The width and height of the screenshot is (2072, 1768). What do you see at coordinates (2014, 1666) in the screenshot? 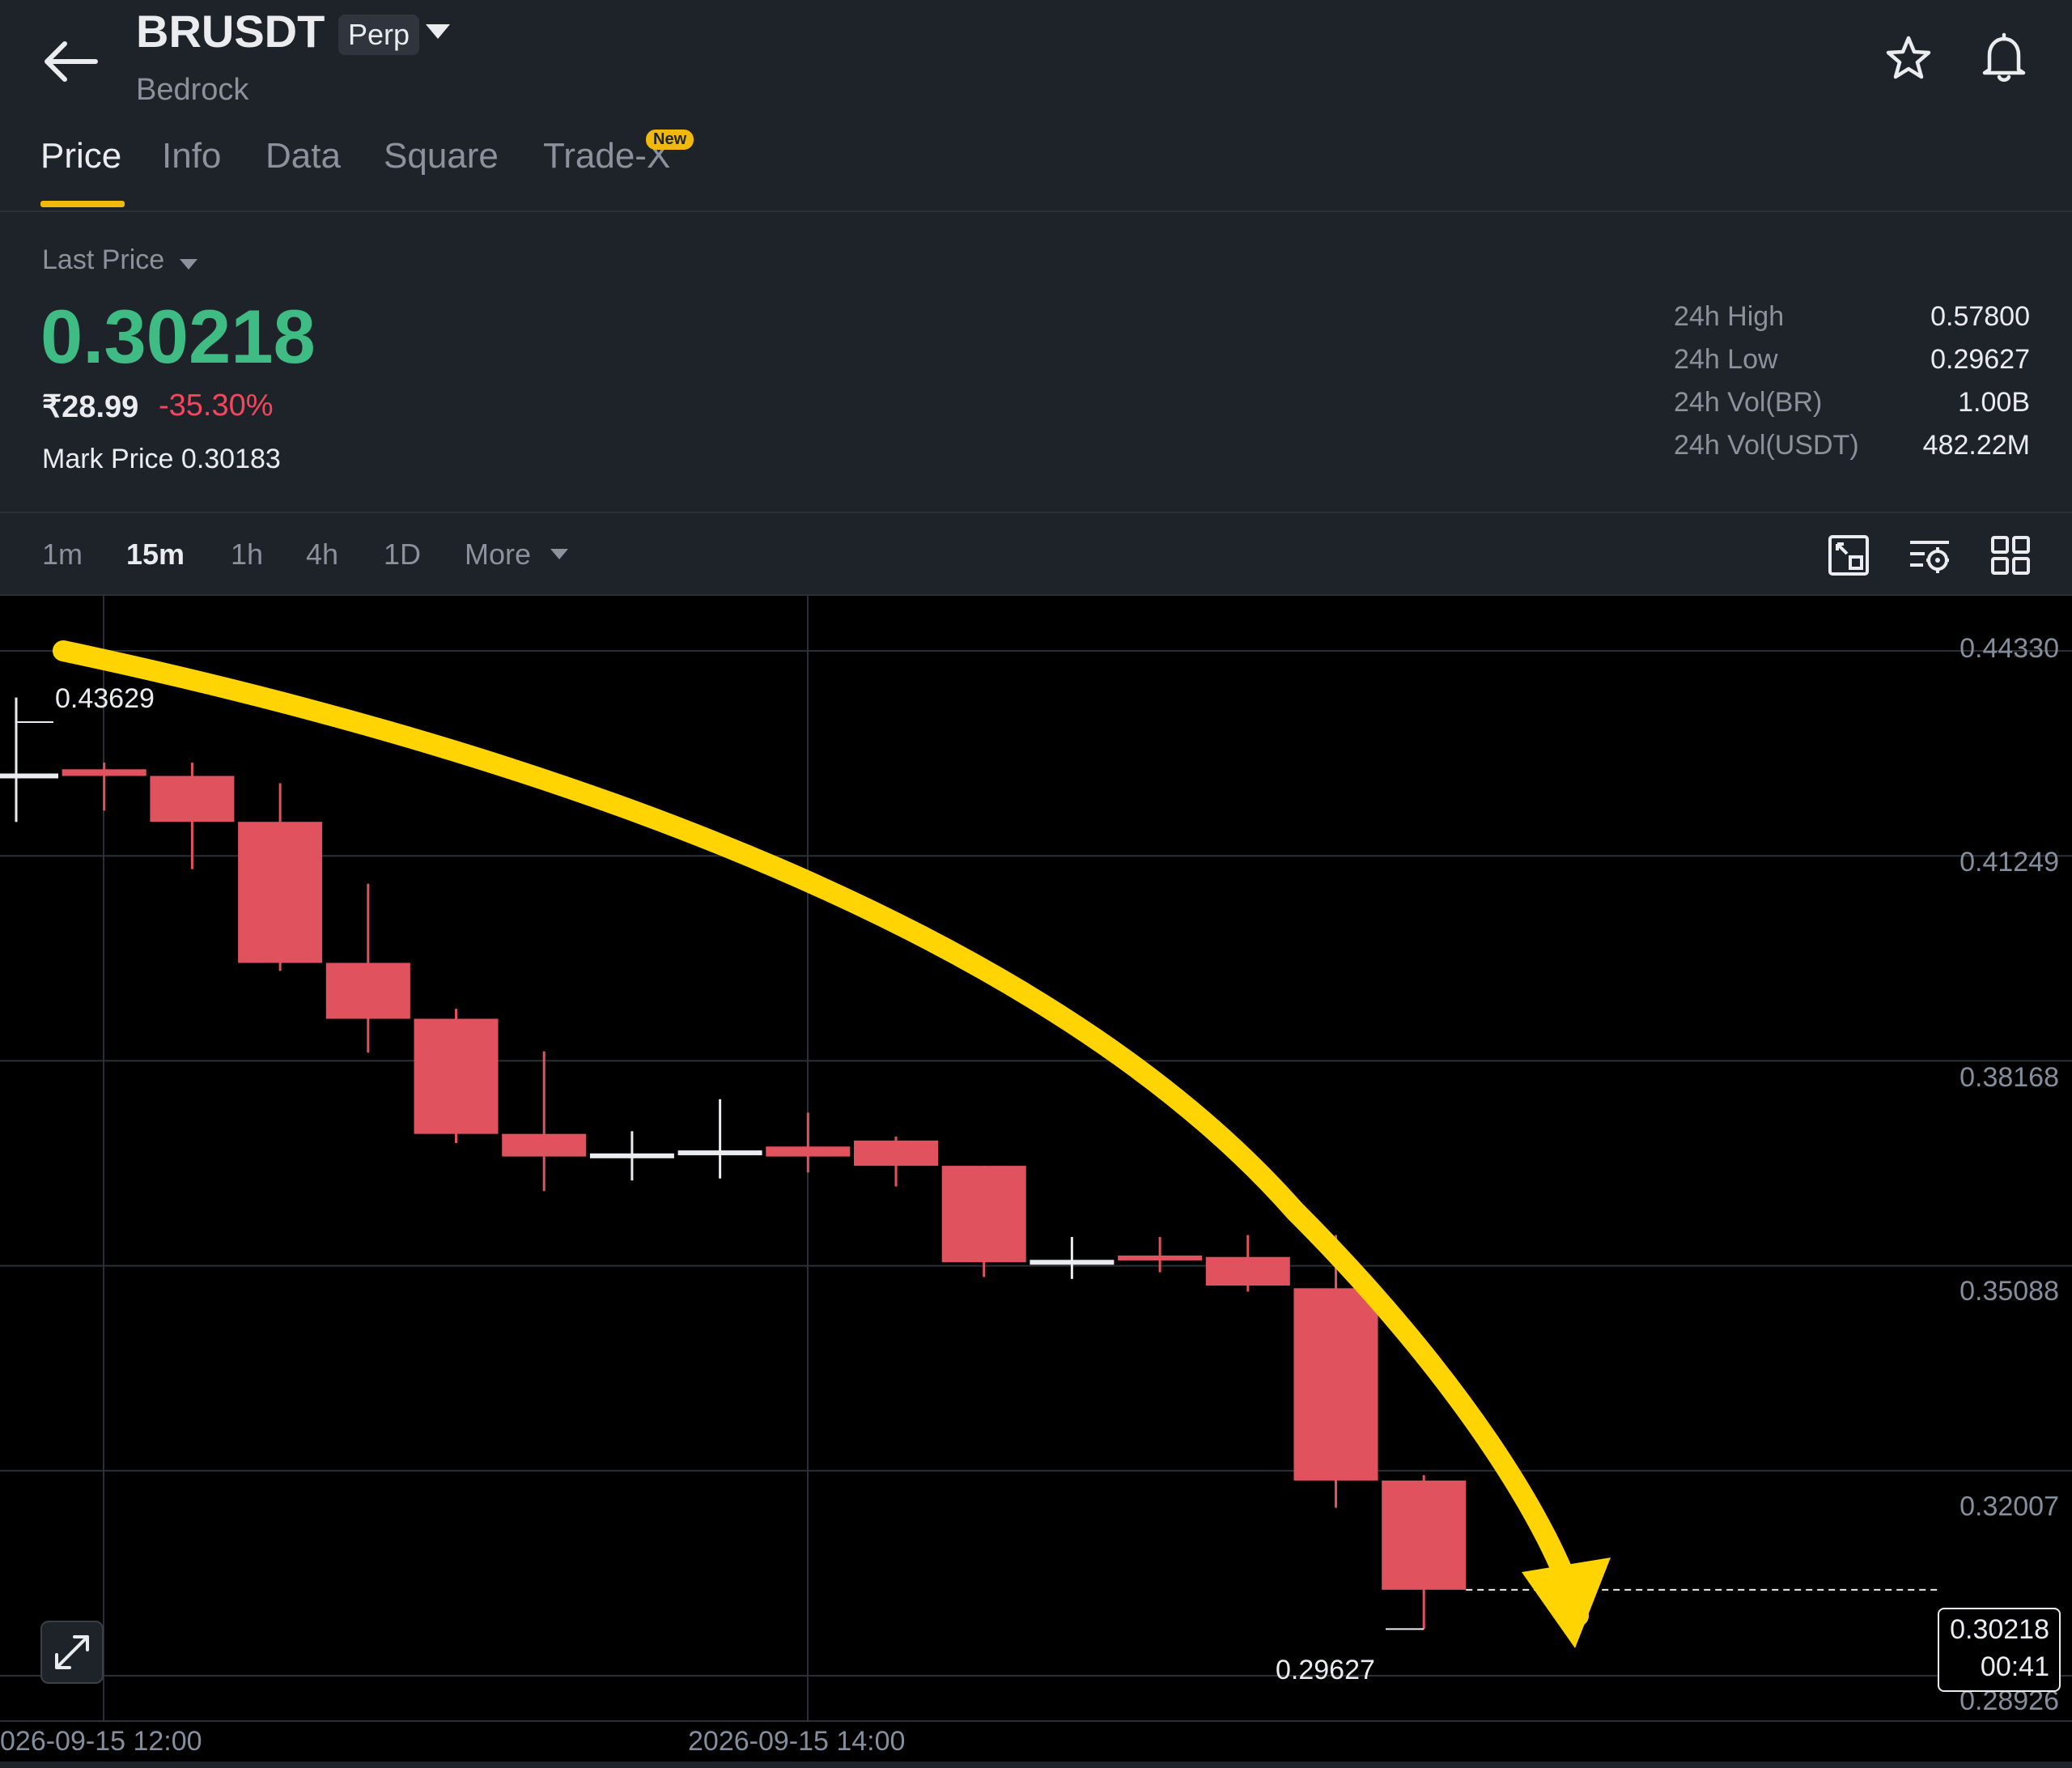
I see `candle-countdown: 00:41` at bounding box center [2014, 1666].